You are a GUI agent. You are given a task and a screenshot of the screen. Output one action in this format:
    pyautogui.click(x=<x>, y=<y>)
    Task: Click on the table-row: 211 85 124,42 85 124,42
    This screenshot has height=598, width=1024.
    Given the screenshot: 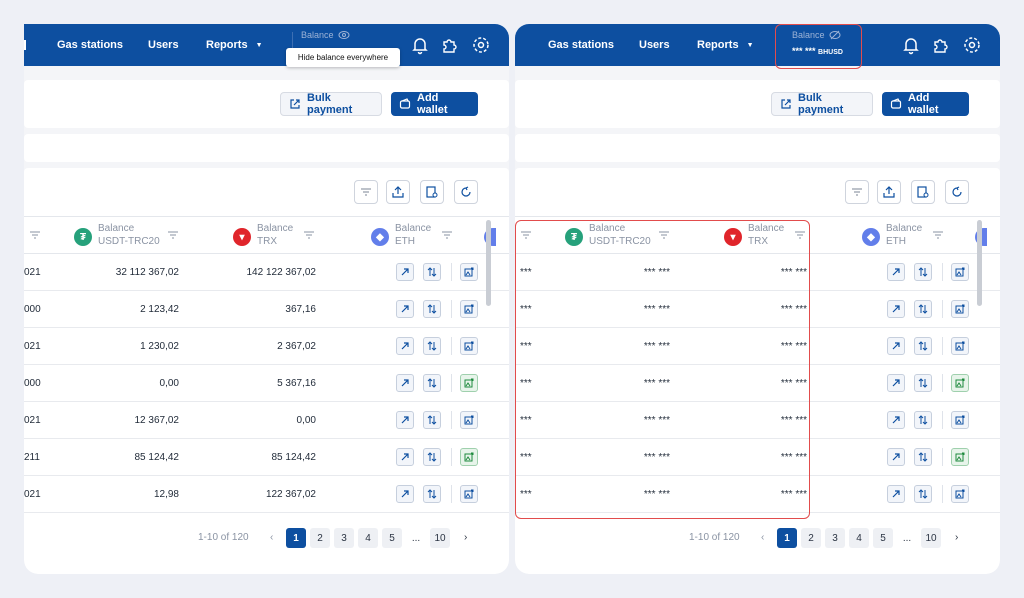 What is the action you would take?
    pyautogui.click(x=266, y=457)
    